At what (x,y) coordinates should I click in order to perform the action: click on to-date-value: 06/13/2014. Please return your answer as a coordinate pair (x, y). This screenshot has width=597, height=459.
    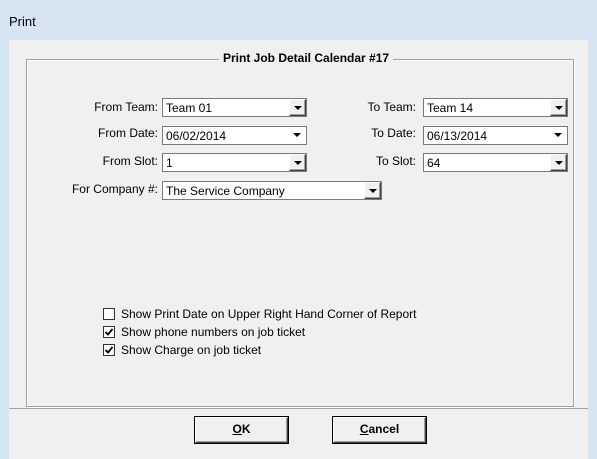
    Looking at the image, I should click on (457, 136).